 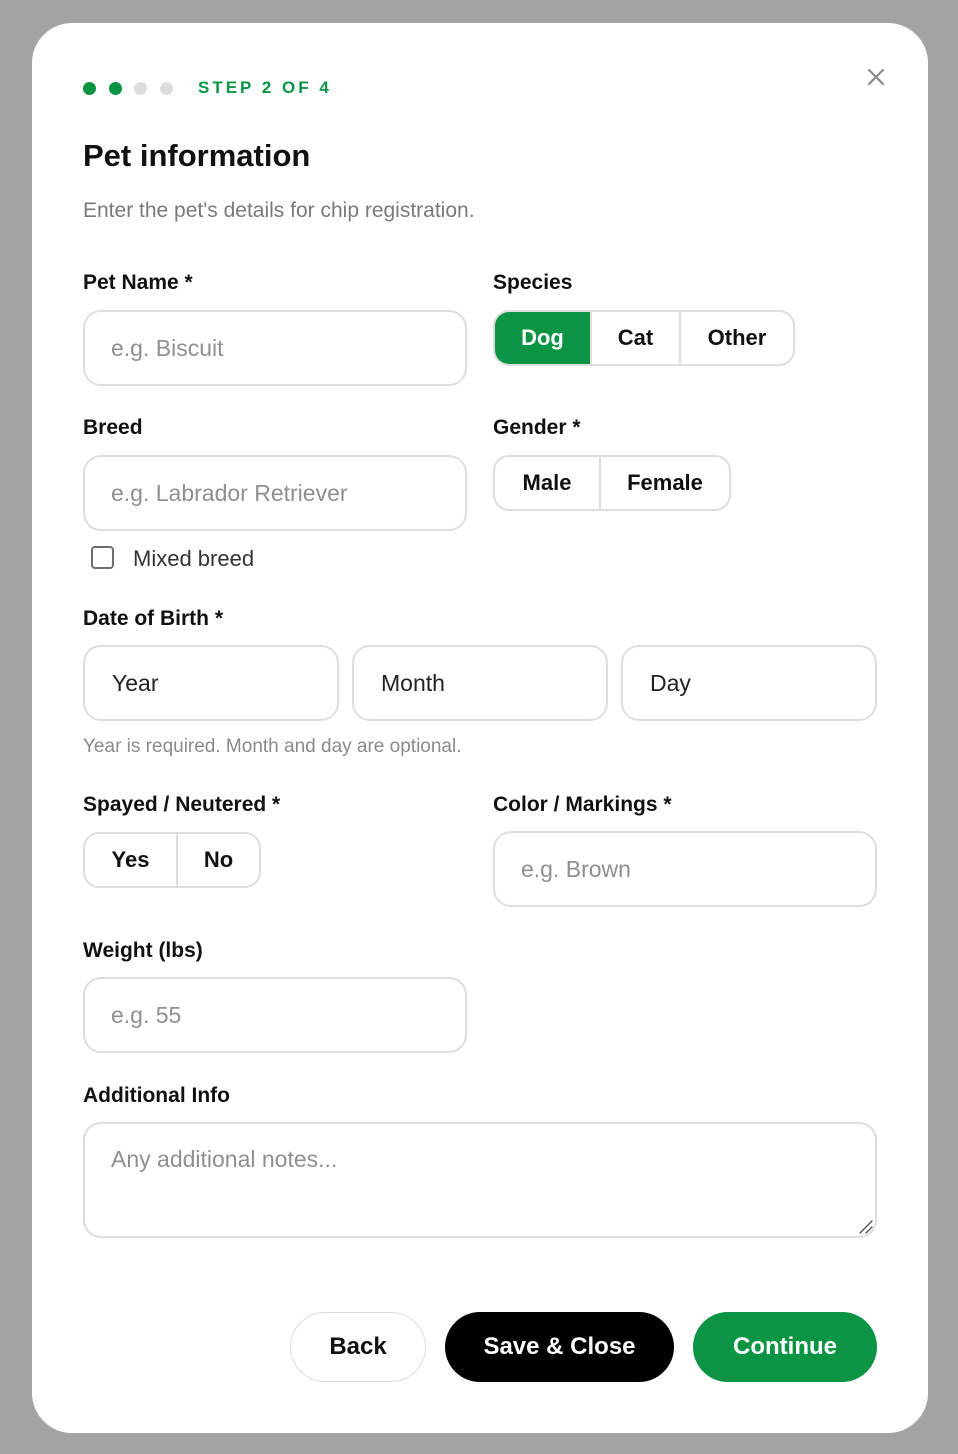 I want to click on spayed-option-yes: Yes, so click(x=131, y=860).